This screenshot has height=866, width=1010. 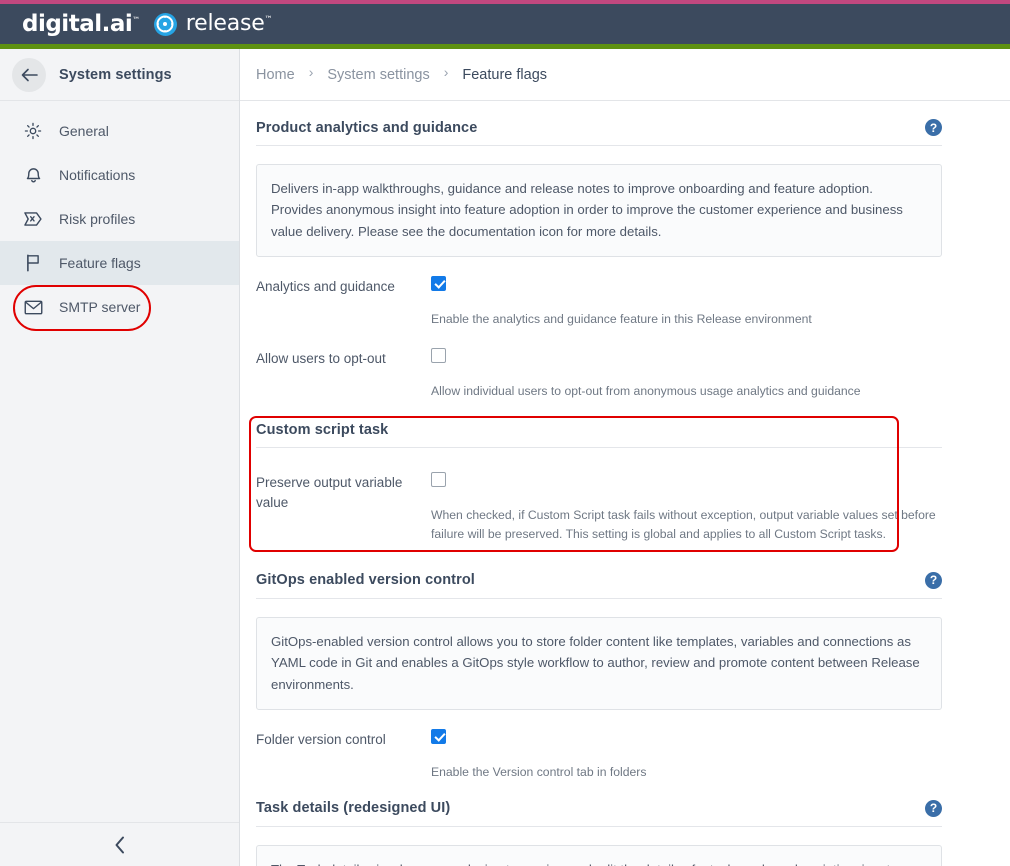 I want to click on release-trademark: ™, so click(x=268, y=19).